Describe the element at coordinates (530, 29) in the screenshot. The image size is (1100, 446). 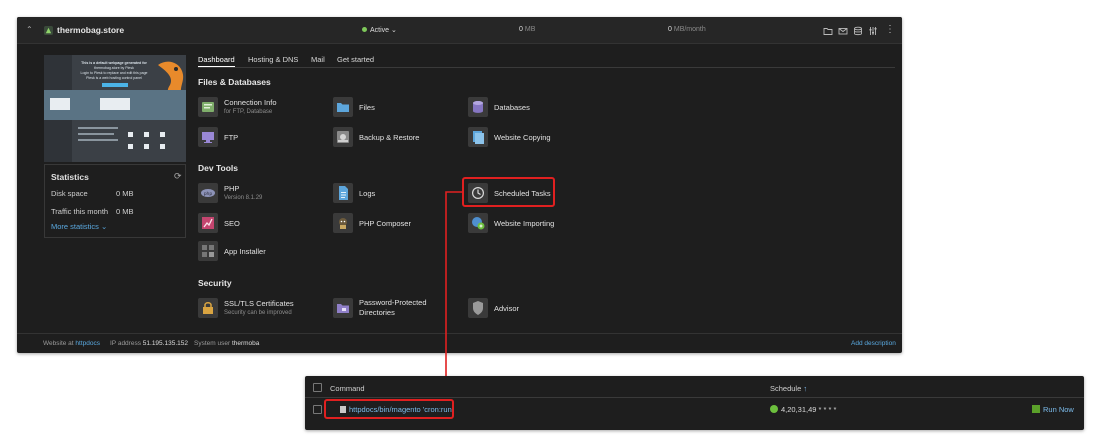
I see `disk-usage-unit: MB` at that location.